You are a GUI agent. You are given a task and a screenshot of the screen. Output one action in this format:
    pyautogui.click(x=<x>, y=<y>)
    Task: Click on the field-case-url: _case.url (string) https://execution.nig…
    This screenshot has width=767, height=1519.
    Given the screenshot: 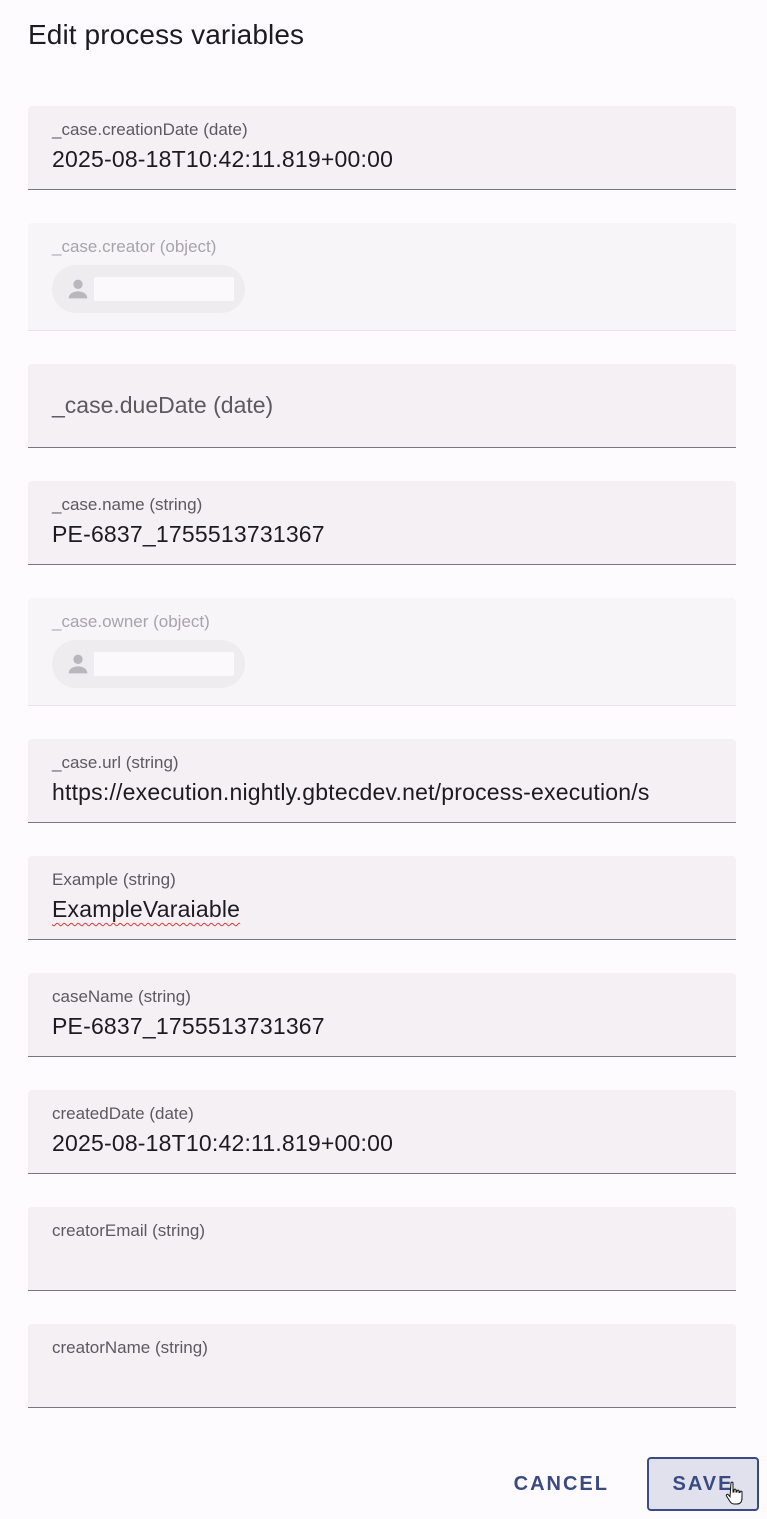 What is the action you would take?
    pyautogui.click(x=382, y=781)
    